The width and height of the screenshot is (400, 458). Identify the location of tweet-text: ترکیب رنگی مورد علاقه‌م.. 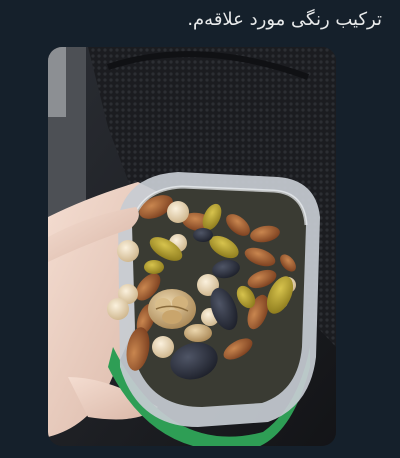
(284, 19).